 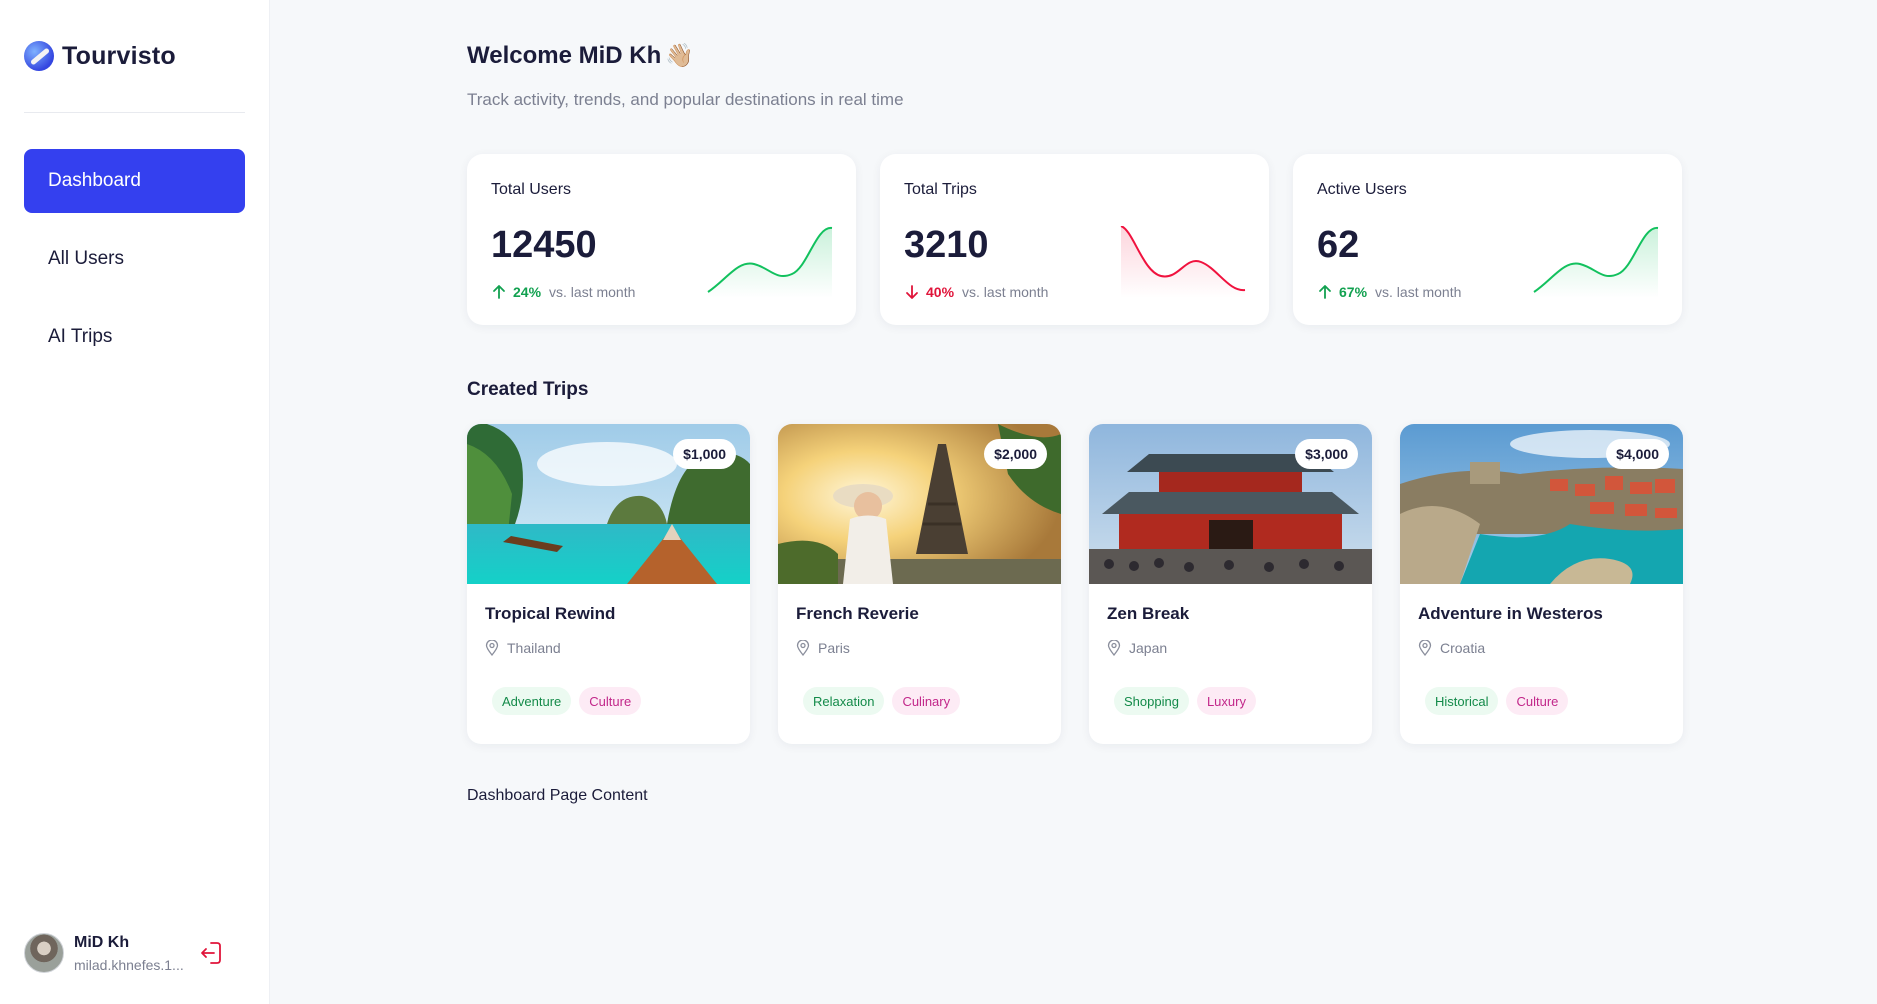 I want to click on stat-value: 3210, so click(x=946, y=245).